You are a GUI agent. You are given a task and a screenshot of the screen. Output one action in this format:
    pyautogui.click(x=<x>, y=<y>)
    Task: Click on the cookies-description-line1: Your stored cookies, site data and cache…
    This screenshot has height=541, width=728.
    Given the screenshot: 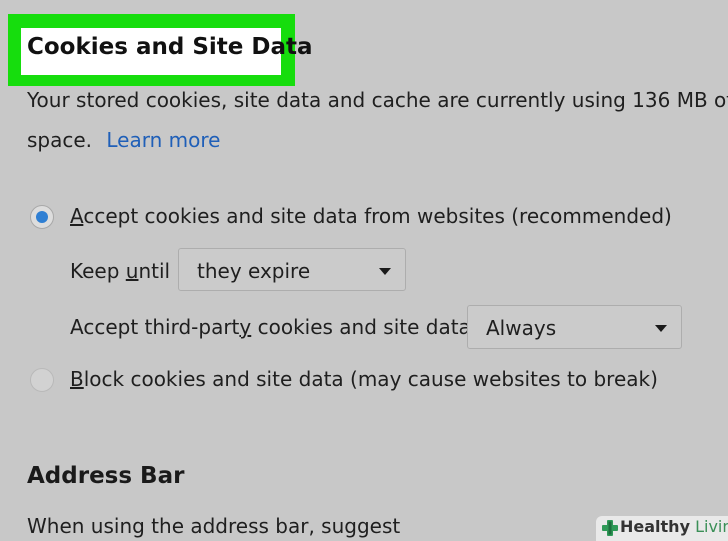 What is the action you would take?
    pyautogui.click(x=377, y=100)
    